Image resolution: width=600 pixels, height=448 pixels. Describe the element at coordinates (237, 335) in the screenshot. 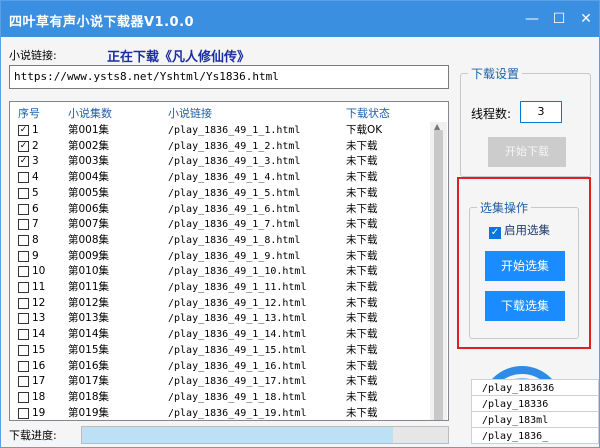

I see `row-link: /play_1836_49_1_14.html` at that location.